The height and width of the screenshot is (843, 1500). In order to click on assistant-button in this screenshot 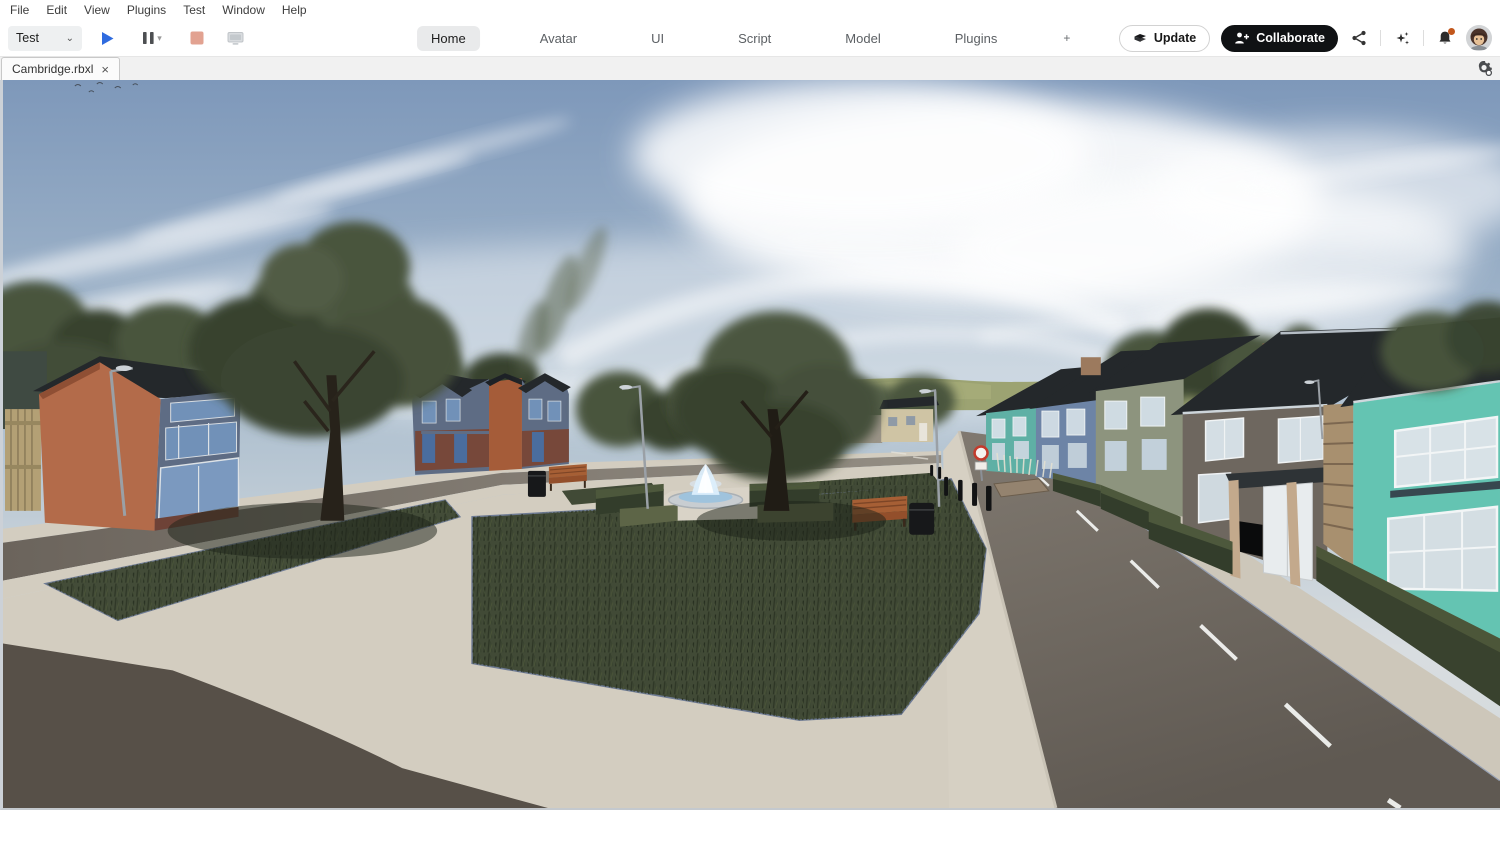, I will do `click(1402, 38)`.